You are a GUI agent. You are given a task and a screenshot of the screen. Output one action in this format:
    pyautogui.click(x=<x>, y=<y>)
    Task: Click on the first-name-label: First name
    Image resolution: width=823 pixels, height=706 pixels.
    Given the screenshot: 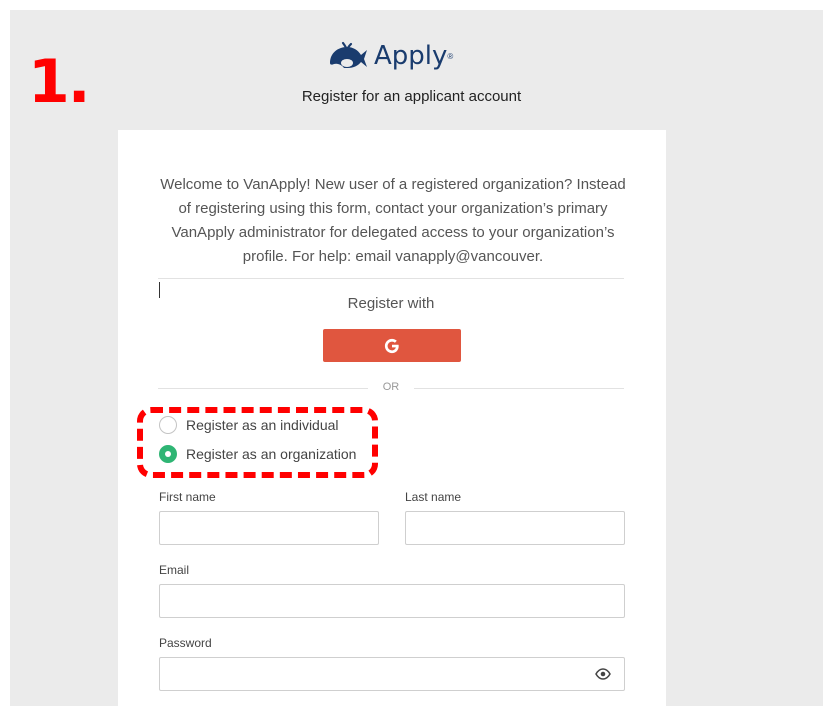 What is the action you would take?
    pyautogui.click(x=187, y=497)
    